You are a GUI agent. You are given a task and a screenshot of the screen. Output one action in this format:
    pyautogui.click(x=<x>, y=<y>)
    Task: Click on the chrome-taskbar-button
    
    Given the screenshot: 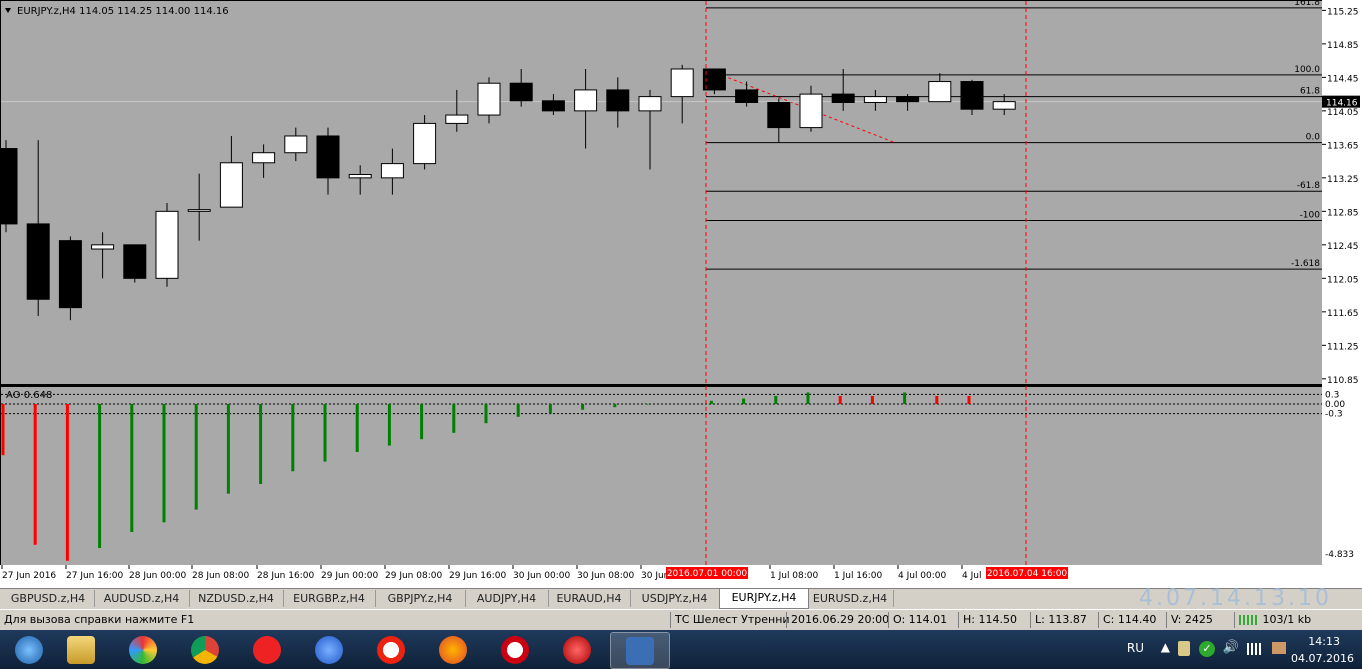 What is the action you would take?
    pyautogui.click(x=205, y=649)
    